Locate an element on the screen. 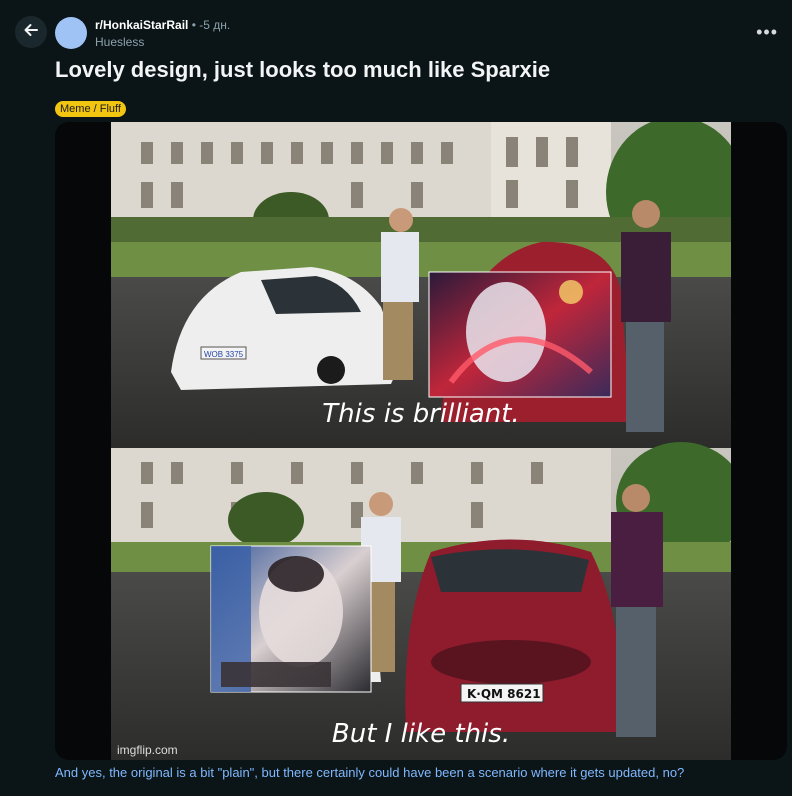  post-meta: r/HonkaiStarRail • -5 дн. Huesless is located at coordinates (162, 33).